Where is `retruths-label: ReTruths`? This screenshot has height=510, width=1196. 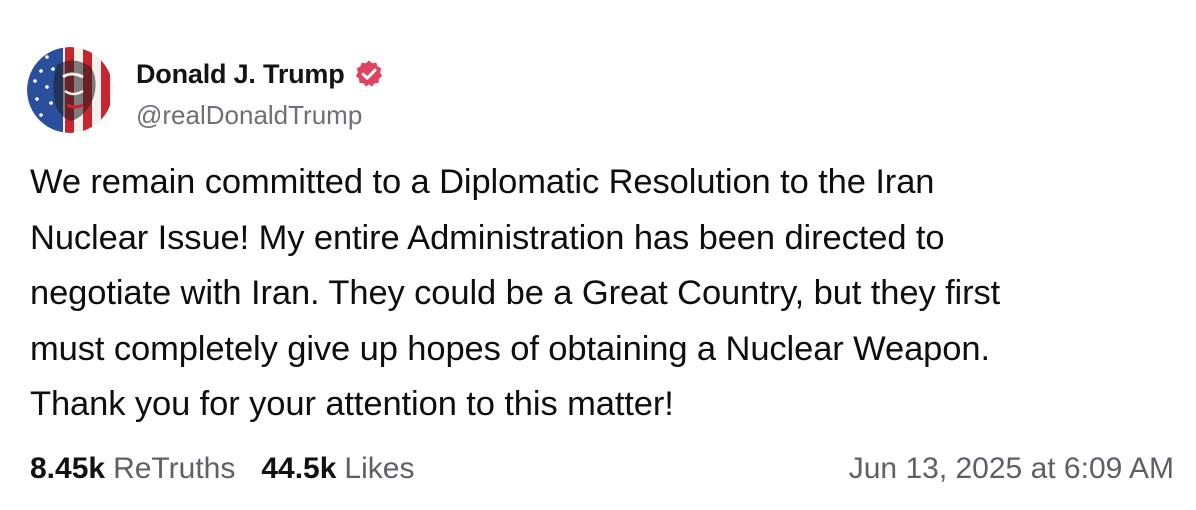 retruths-label: ReTruths is located at coordinates (174, 468).